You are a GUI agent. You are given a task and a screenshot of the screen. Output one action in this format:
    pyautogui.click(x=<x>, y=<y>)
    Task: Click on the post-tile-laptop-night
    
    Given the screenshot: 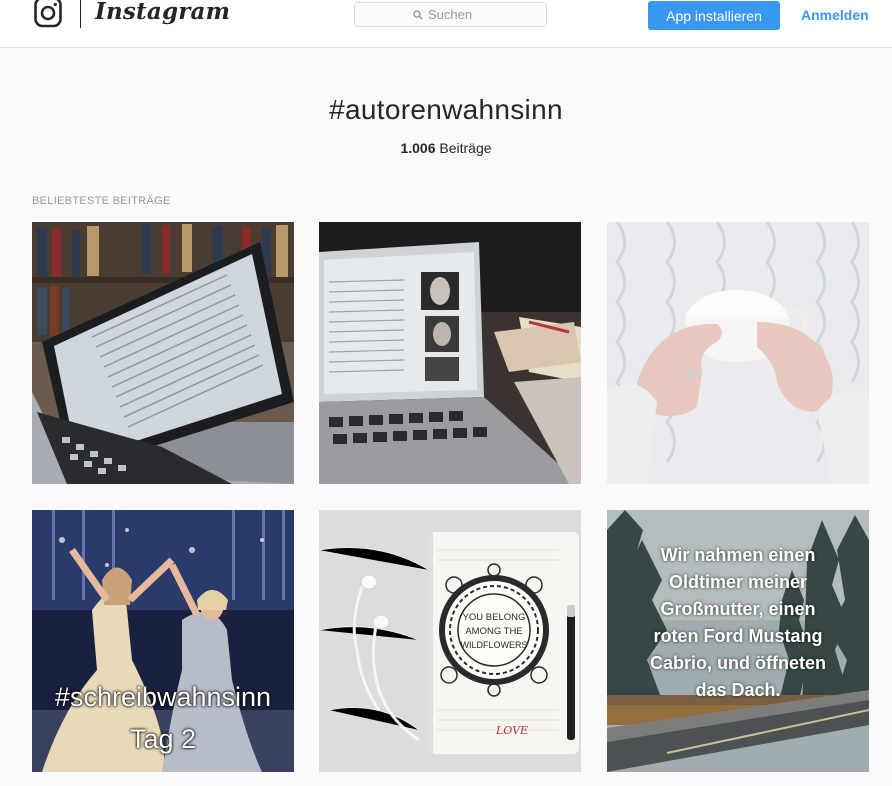 What is the action you would take?
    pyautogui.click(x=450, y=353)
    